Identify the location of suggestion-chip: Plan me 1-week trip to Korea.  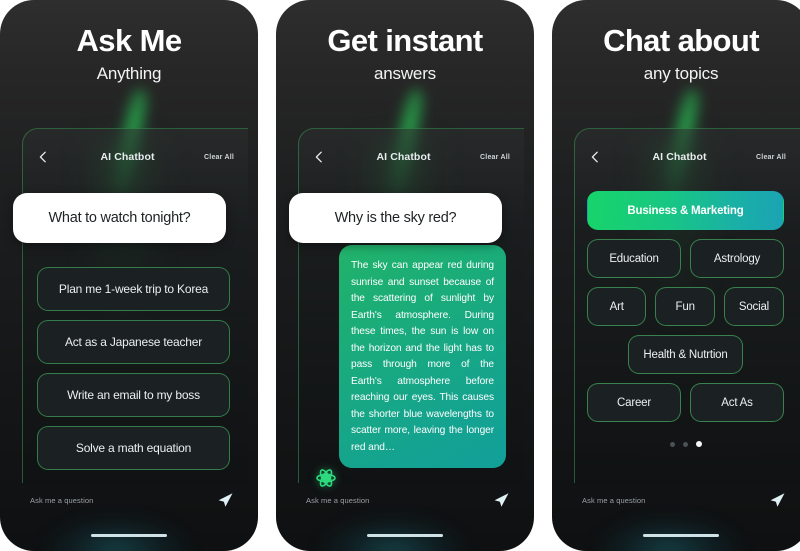
(133, 289).